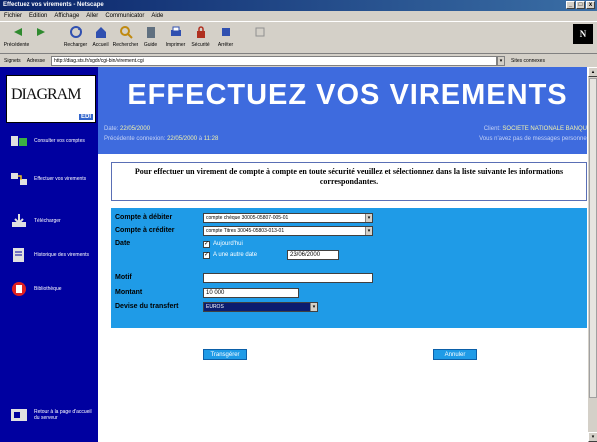 This screenshot has width=597, height=442. What do you see at coordinates (226, 32) in the screenshot?
I see `stop-icon` at bounding box center [226, 32].